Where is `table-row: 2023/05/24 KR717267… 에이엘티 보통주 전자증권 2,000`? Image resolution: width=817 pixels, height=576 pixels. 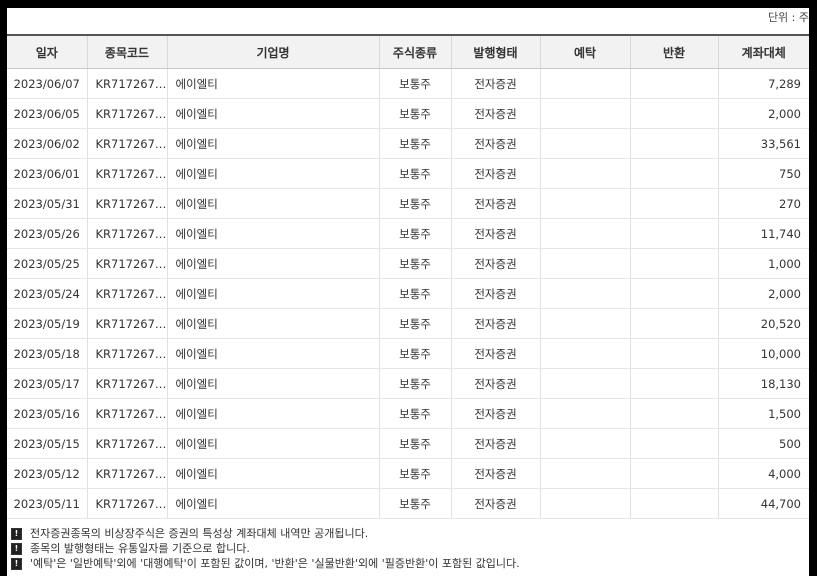 table-row: 2023/05/24 KR717267… 에이엘티 보통주 전자증권 2,000 is located at coordinates (408, 293).